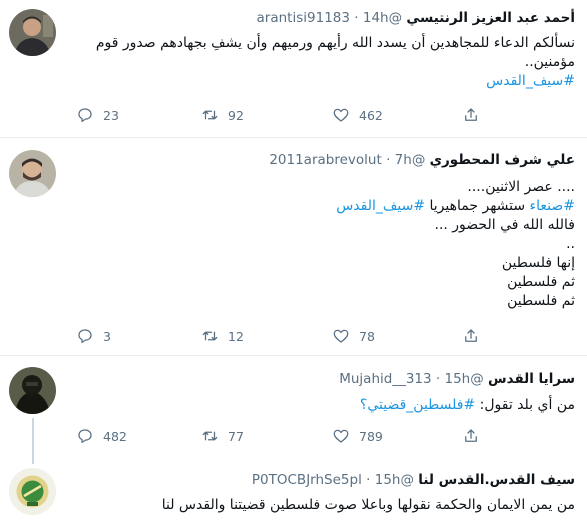  I want to click on tweet-header: سرايا القدس @Mujahid__313 · 15h, so click(457, 379).